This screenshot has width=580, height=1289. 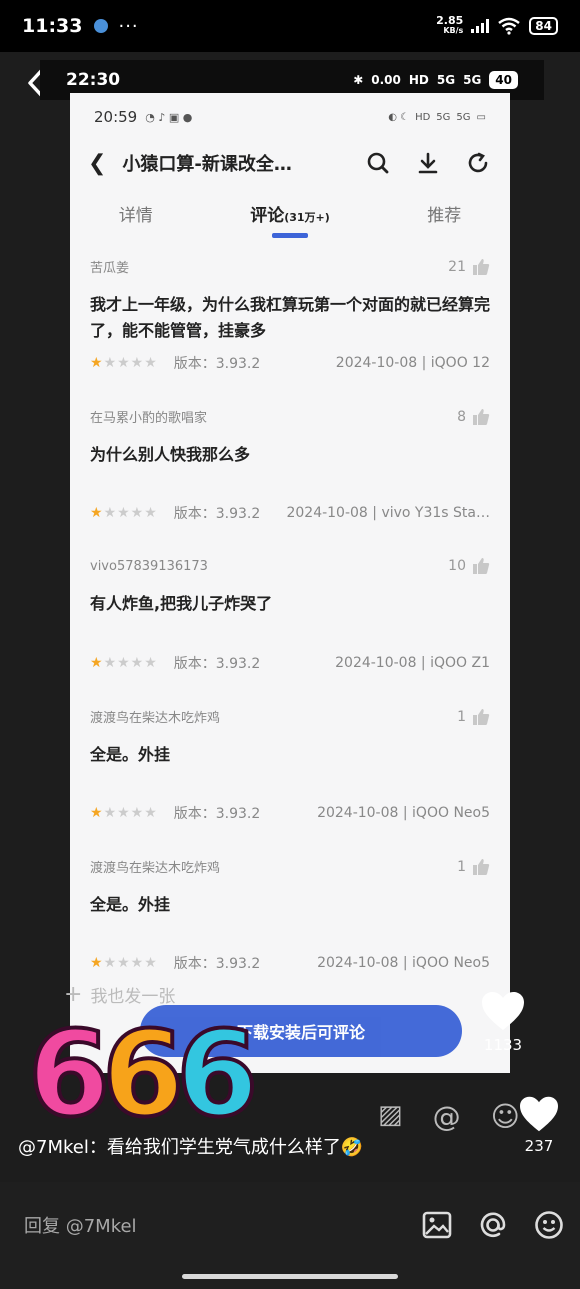 What do you see at coordinates (549, 1225) in the screenshot?
I see `emoji-icon` at bounding box center [549, 1225].